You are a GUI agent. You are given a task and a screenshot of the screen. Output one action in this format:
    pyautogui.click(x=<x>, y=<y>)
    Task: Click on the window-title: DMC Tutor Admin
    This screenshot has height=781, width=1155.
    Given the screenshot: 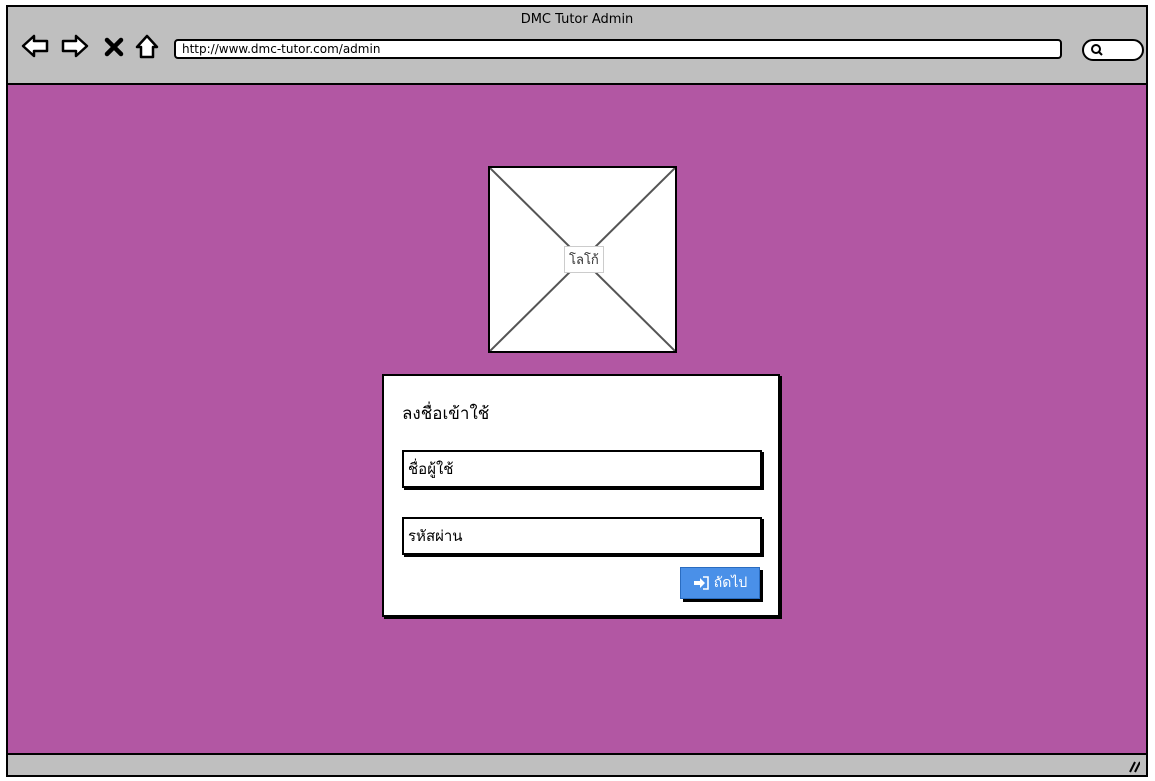 What is the action you would take?
    pyautogui.click(x=577, y=19)
    